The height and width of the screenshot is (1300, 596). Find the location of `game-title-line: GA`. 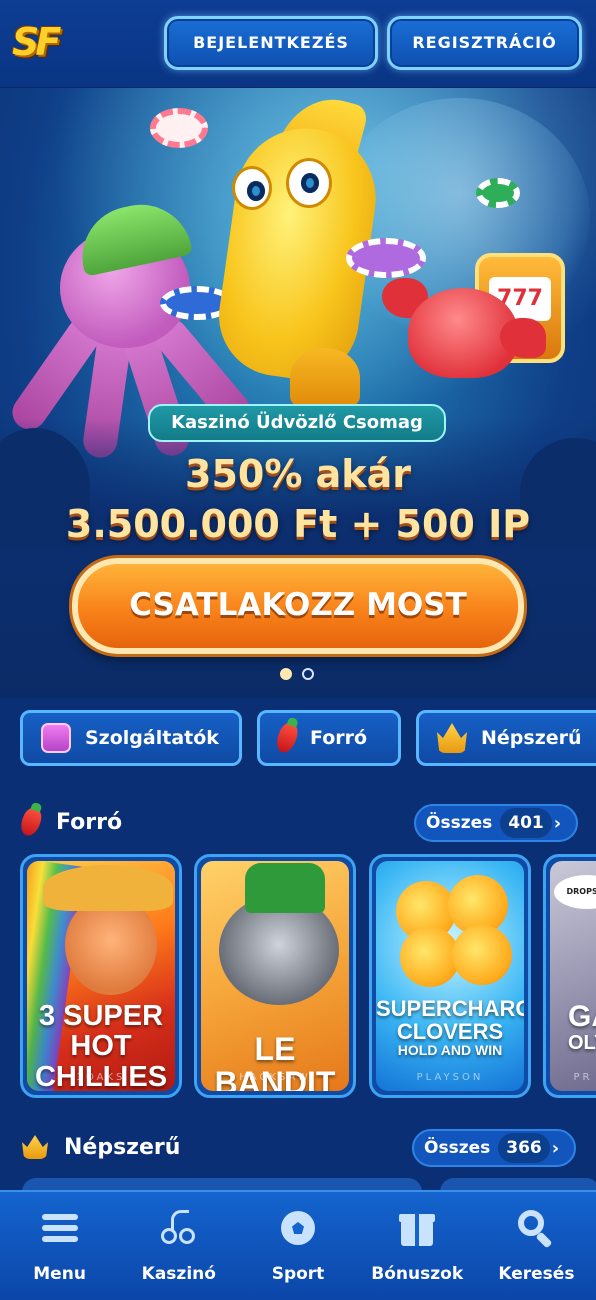

game-title-line: GA is located at coordinates (582, 1016).